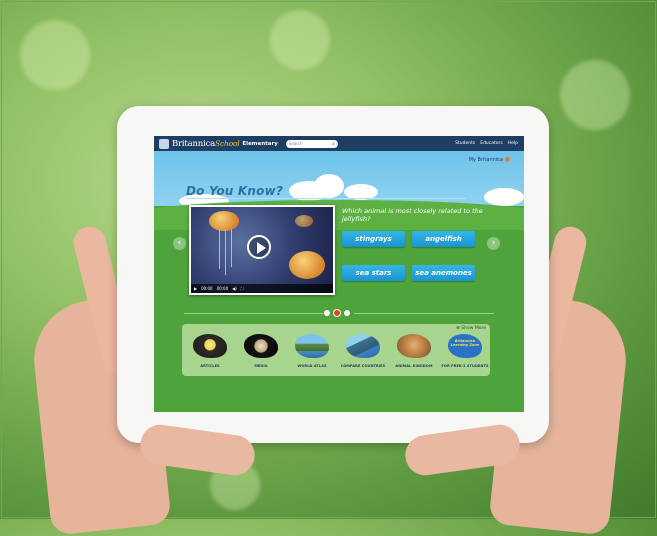  I want to click on mountains-icon, so click(363, 346).